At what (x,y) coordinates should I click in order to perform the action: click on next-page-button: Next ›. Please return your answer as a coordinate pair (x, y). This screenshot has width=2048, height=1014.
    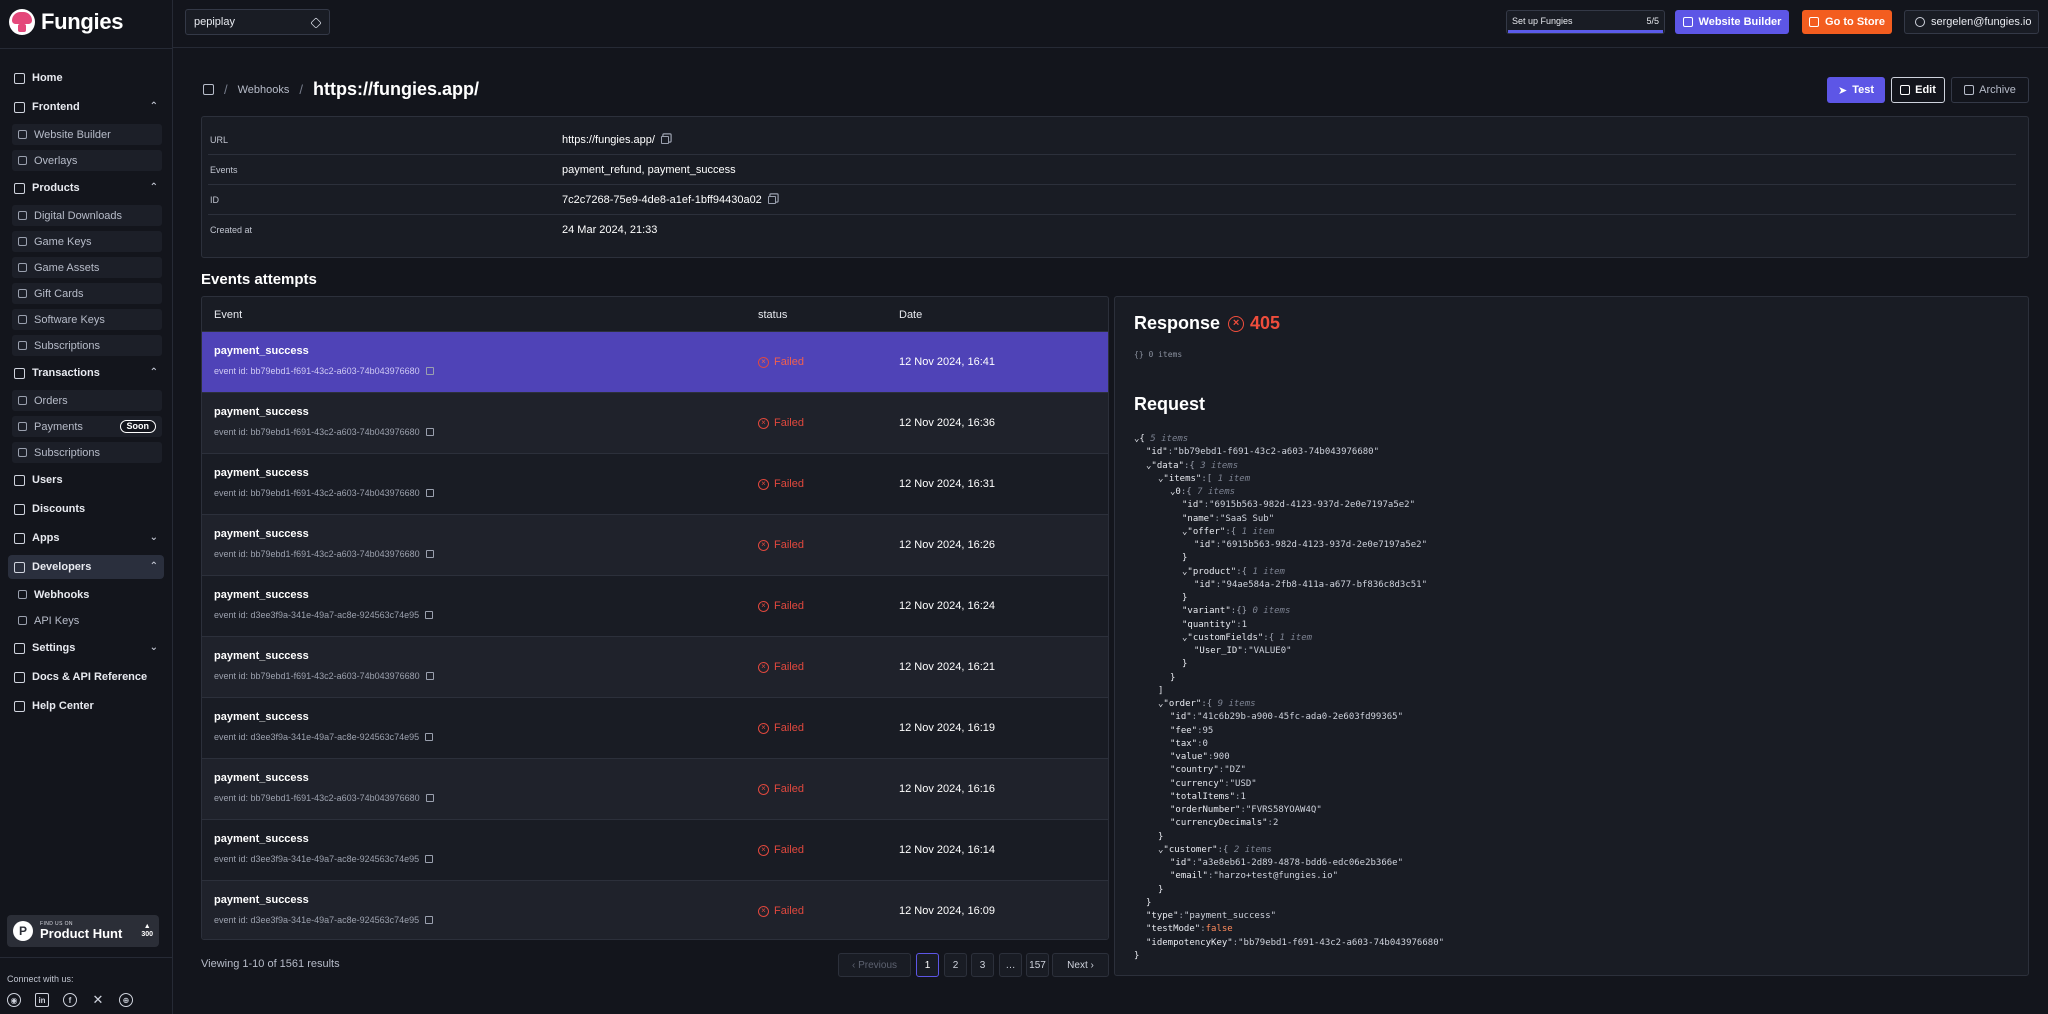
    Looking at the image, I should click on (1080, 965).